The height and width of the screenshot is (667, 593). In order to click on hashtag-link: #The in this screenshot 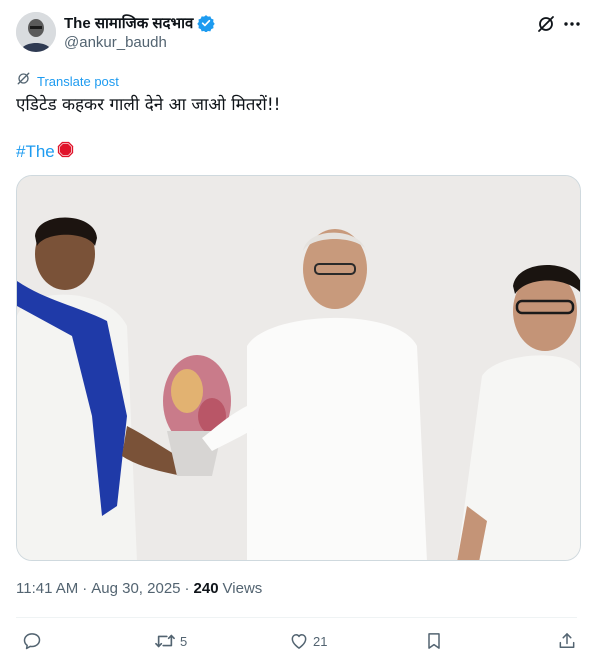, I will do `click(35, 152)`.